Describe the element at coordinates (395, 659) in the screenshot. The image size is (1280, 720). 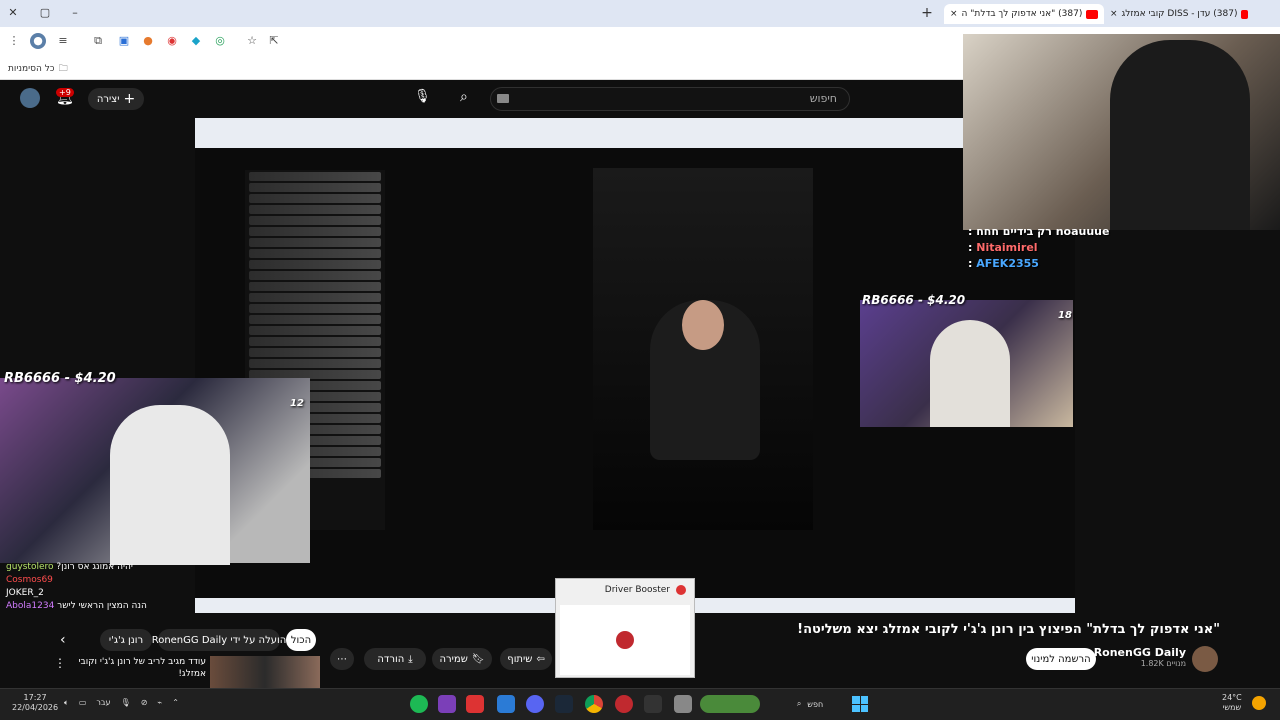
I see `download-button: ⤓ הורדה` at that location.